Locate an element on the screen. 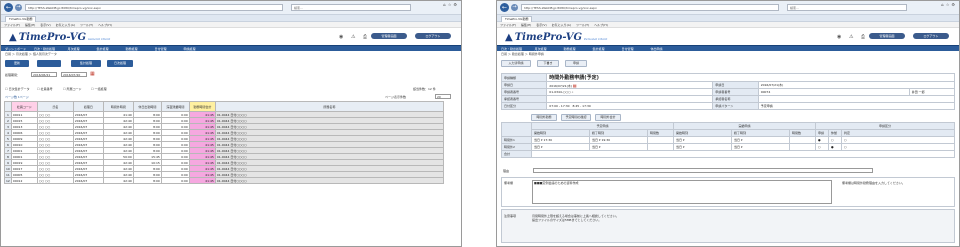  search-icon: ⌕ is located at coordinates (573, 92).